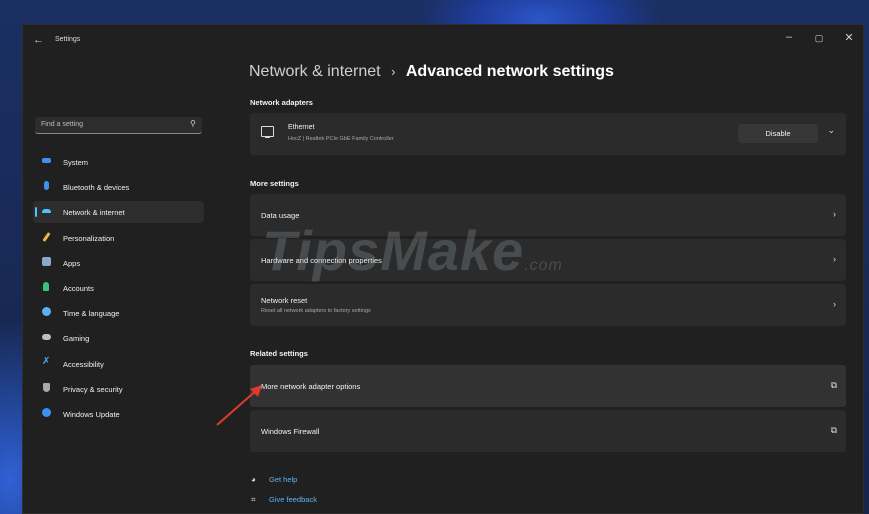 This screenshot has height=514, width=869. I want to click on person-icon, so click(46, 286).